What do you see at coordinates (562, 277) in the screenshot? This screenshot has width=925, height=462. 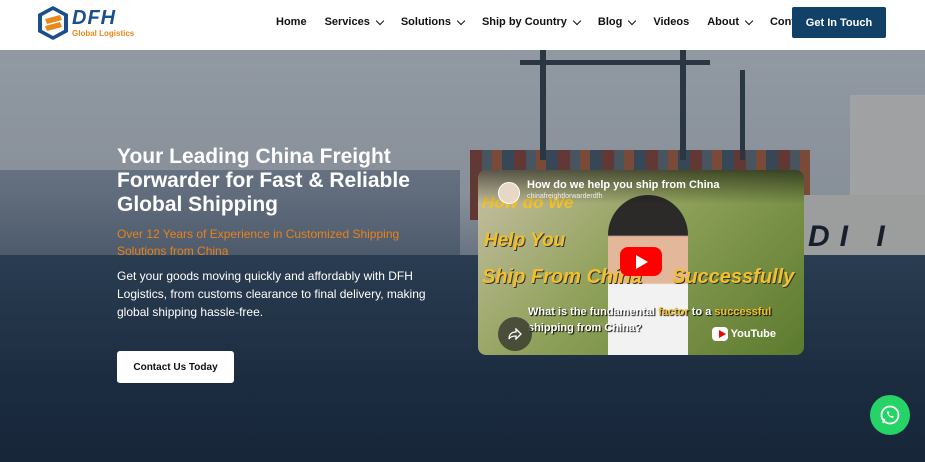 I see `video-overlay-text: Ship From China` at bounding box center [562, 277].